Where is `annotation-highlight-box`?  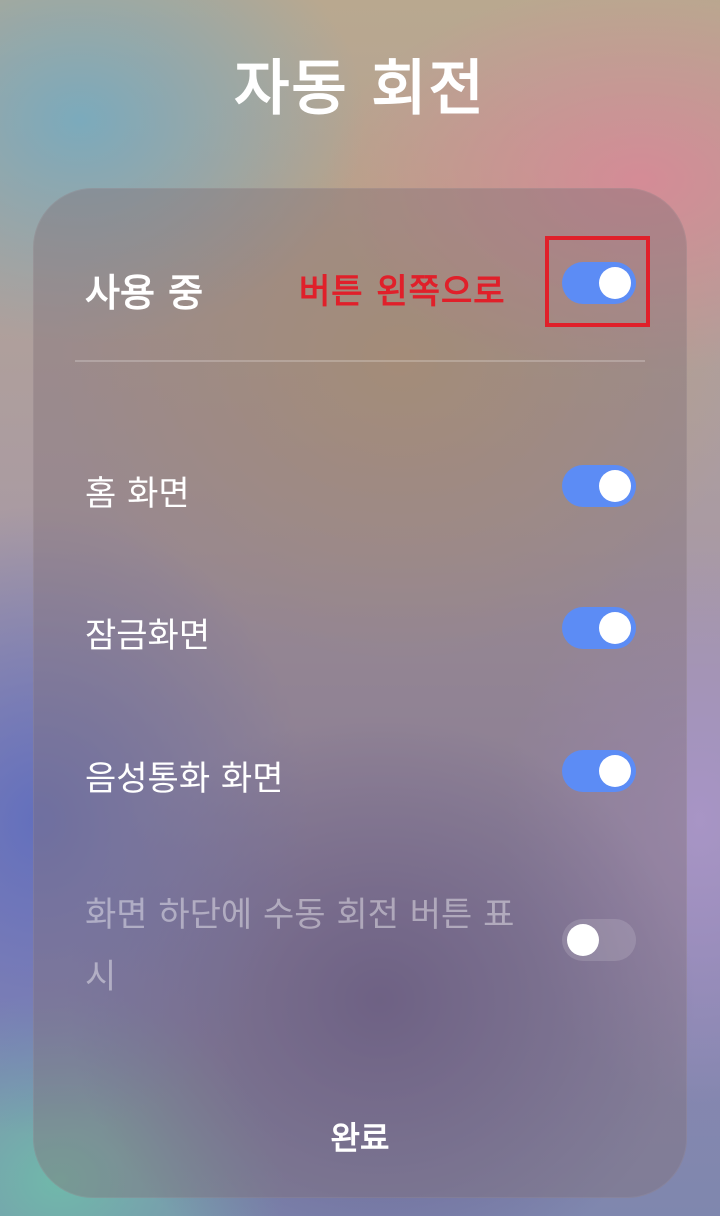
annotation-highlight-box is located at coordinates (597, 281).